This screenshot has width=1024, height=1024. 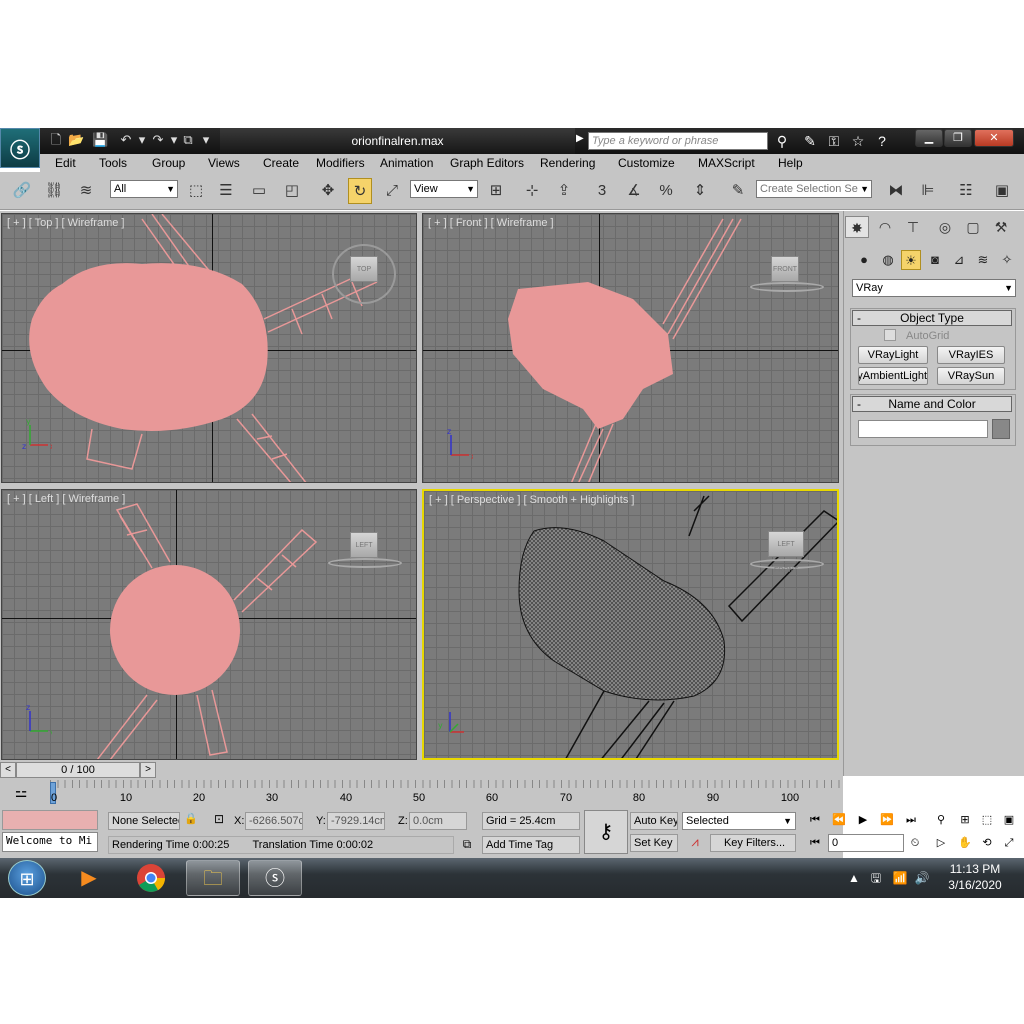 What do you see at coordinates (1009, 843) in the screenshot?
I see `maximize-viewport-icon: ⤢` at bounding box center [1009, 843].